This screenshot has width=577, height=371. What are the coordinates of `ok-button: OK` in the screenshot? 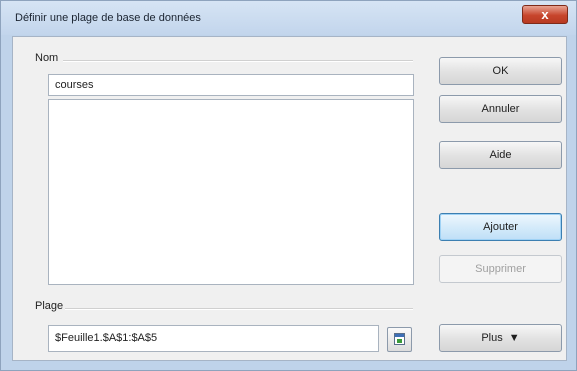 It's located at (500, 71).